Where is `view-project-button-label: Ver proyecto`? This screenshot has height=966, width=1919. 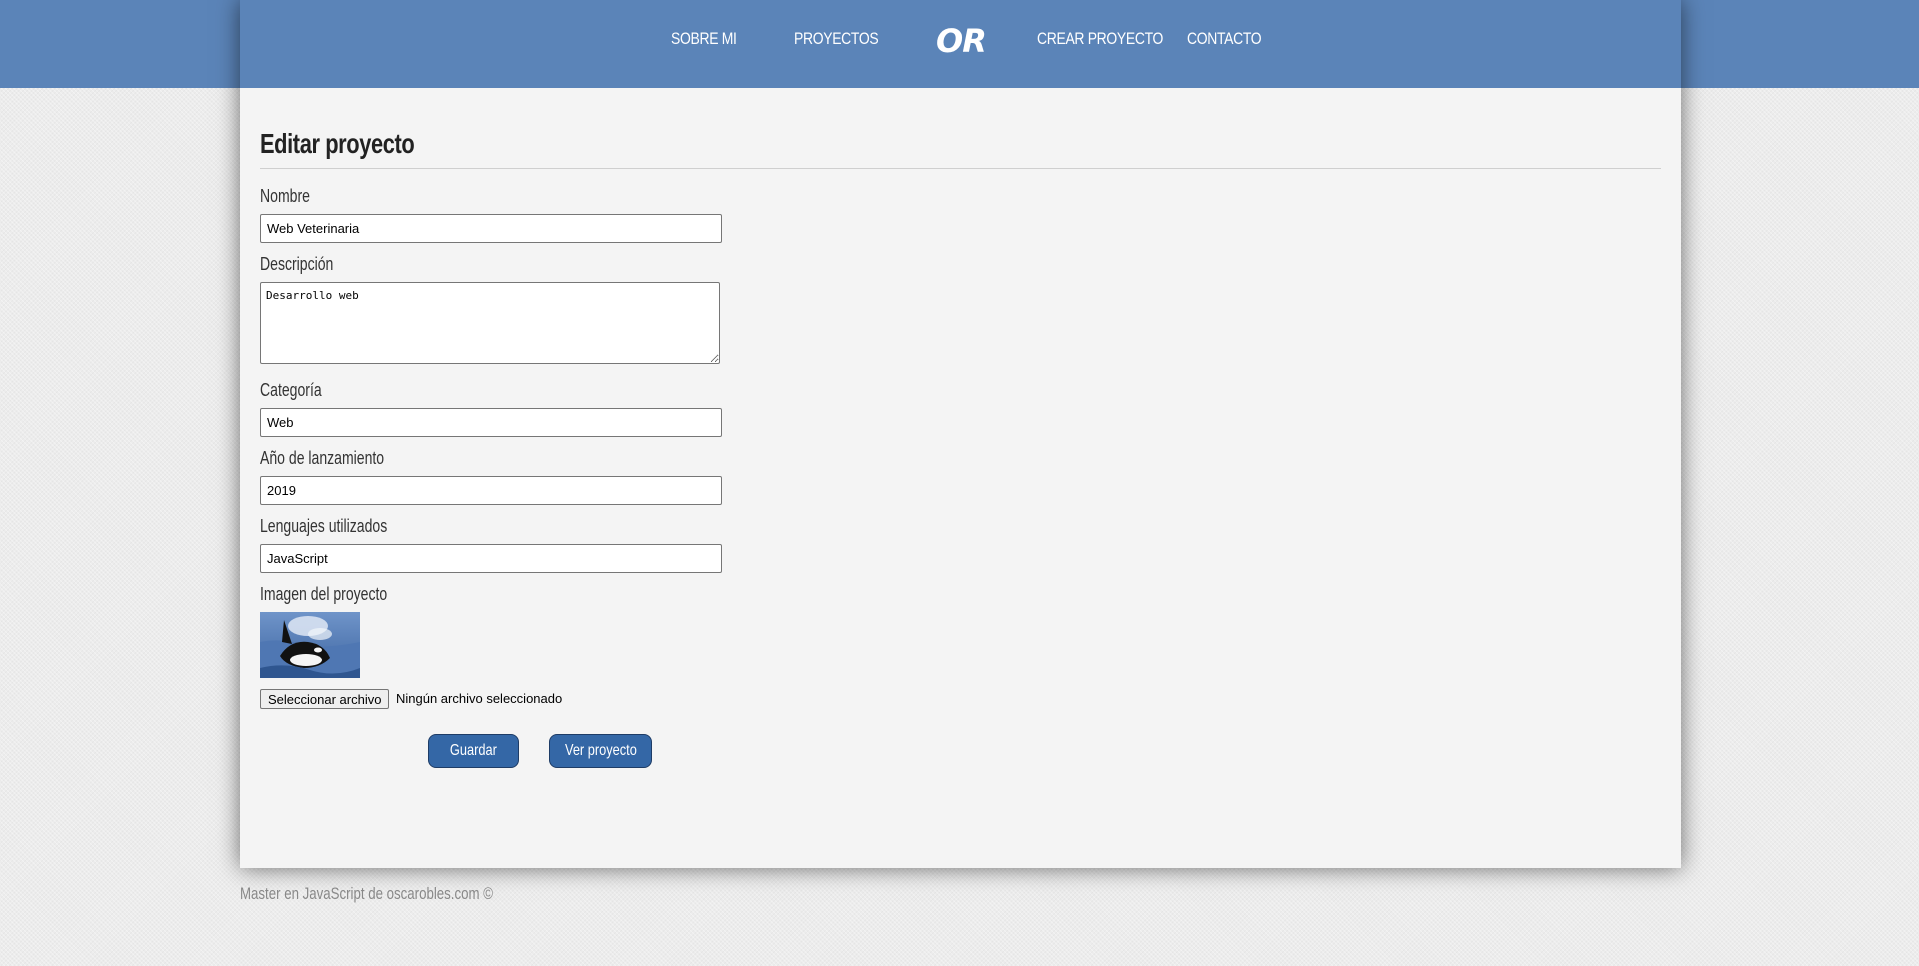 view-project-button-label: Ver proyecto is located at coordinates (600, 750).